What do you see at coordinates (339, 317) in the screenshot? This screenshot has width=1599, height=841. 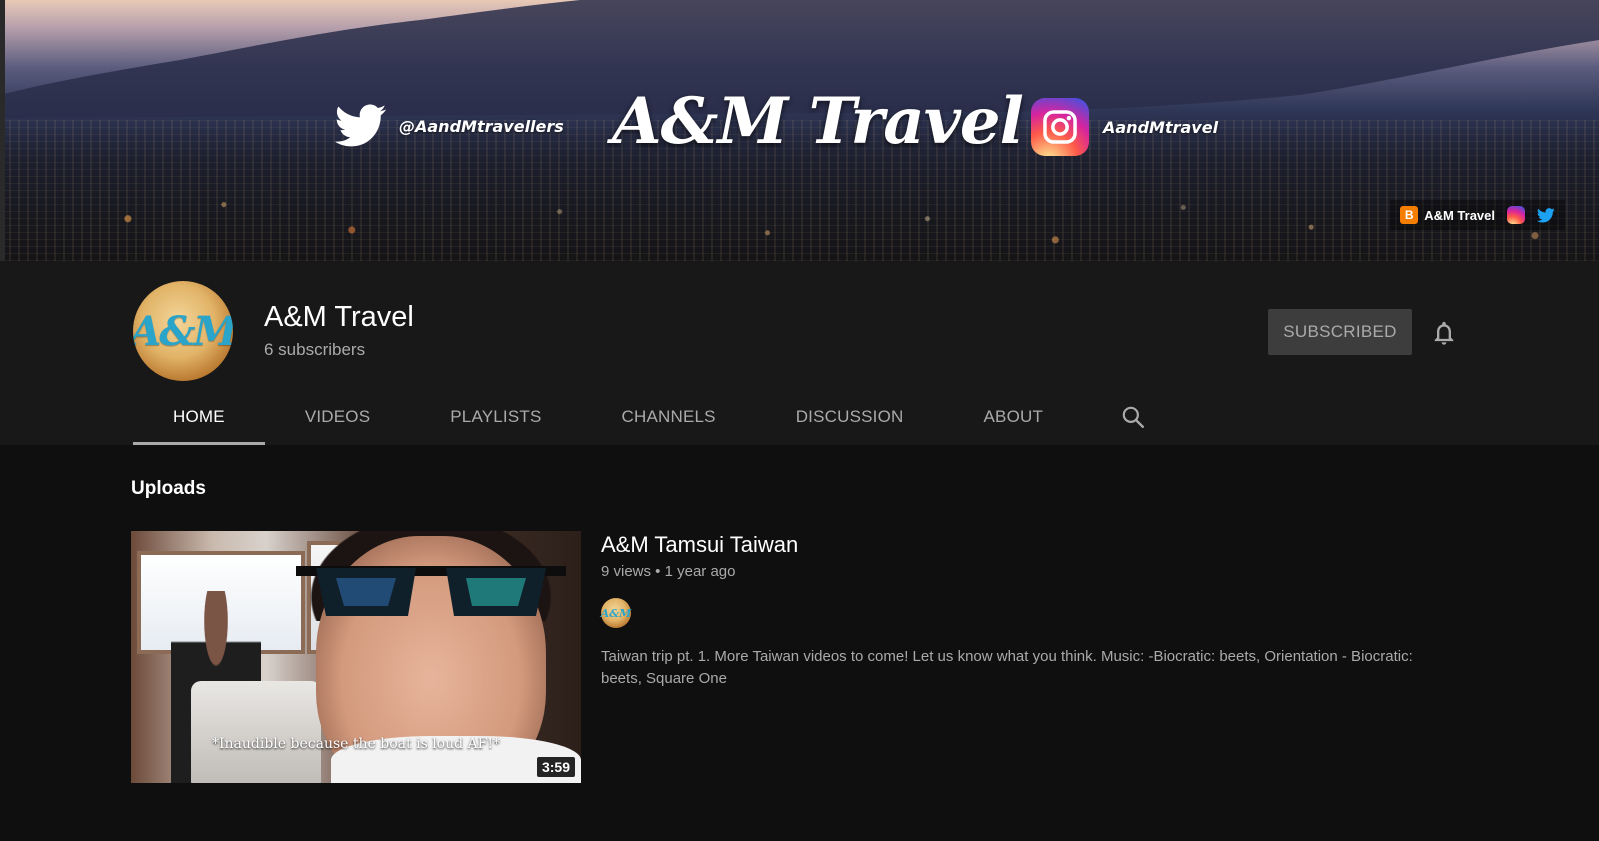 I see `channel-name: A&M Travel` at bounding box center [339, 317].